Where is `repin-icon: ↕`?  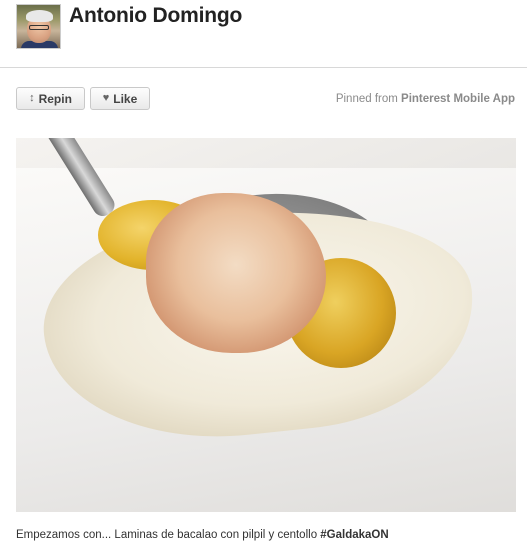 repin-icon: ↕ is located at coordinates (32, 98).